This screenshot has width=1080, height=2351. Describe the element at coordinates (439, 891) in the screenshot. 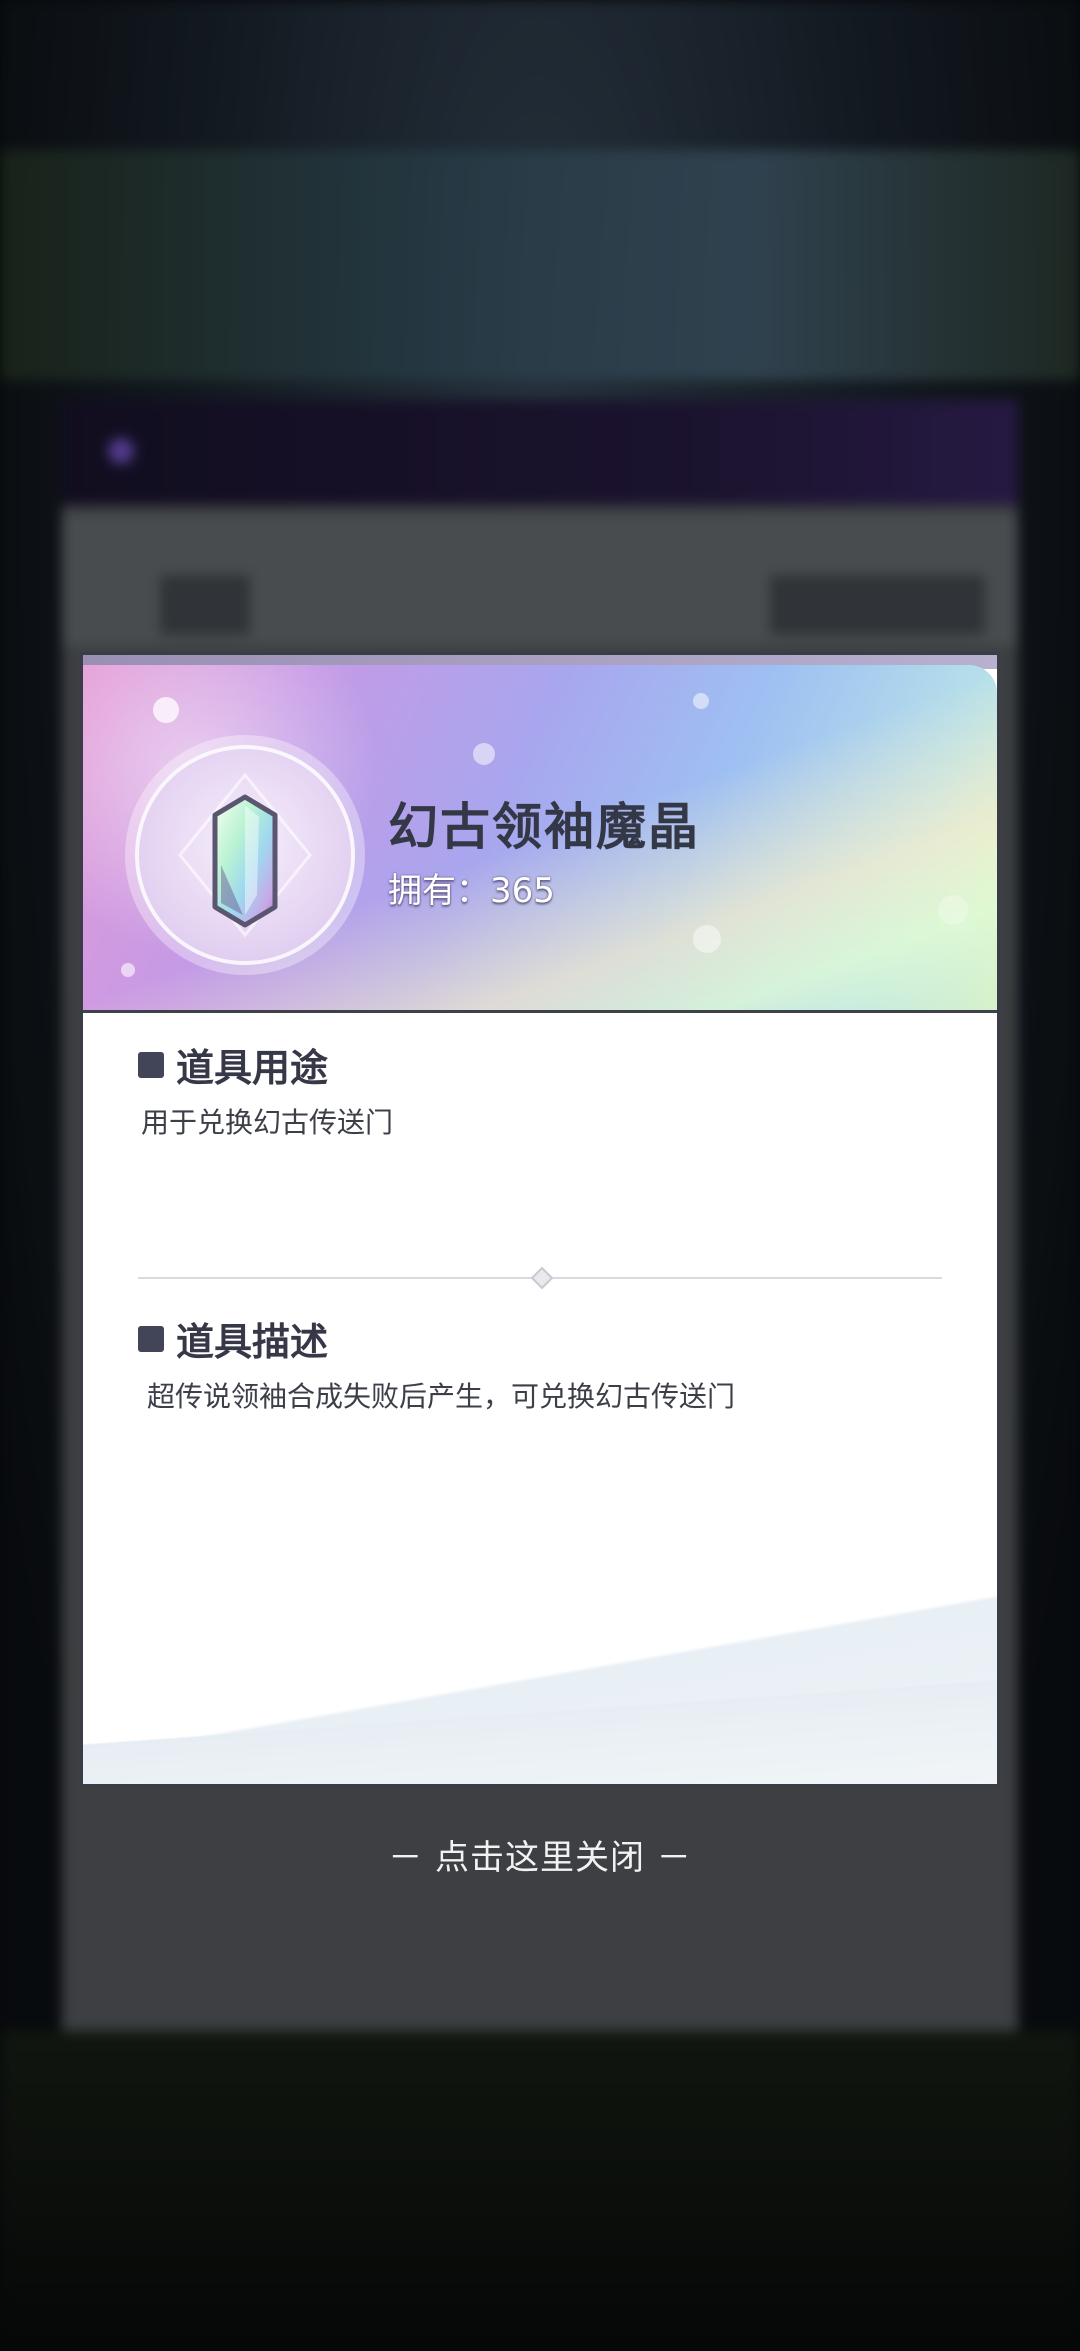

I see `owned-label: 拥有：` at that location.